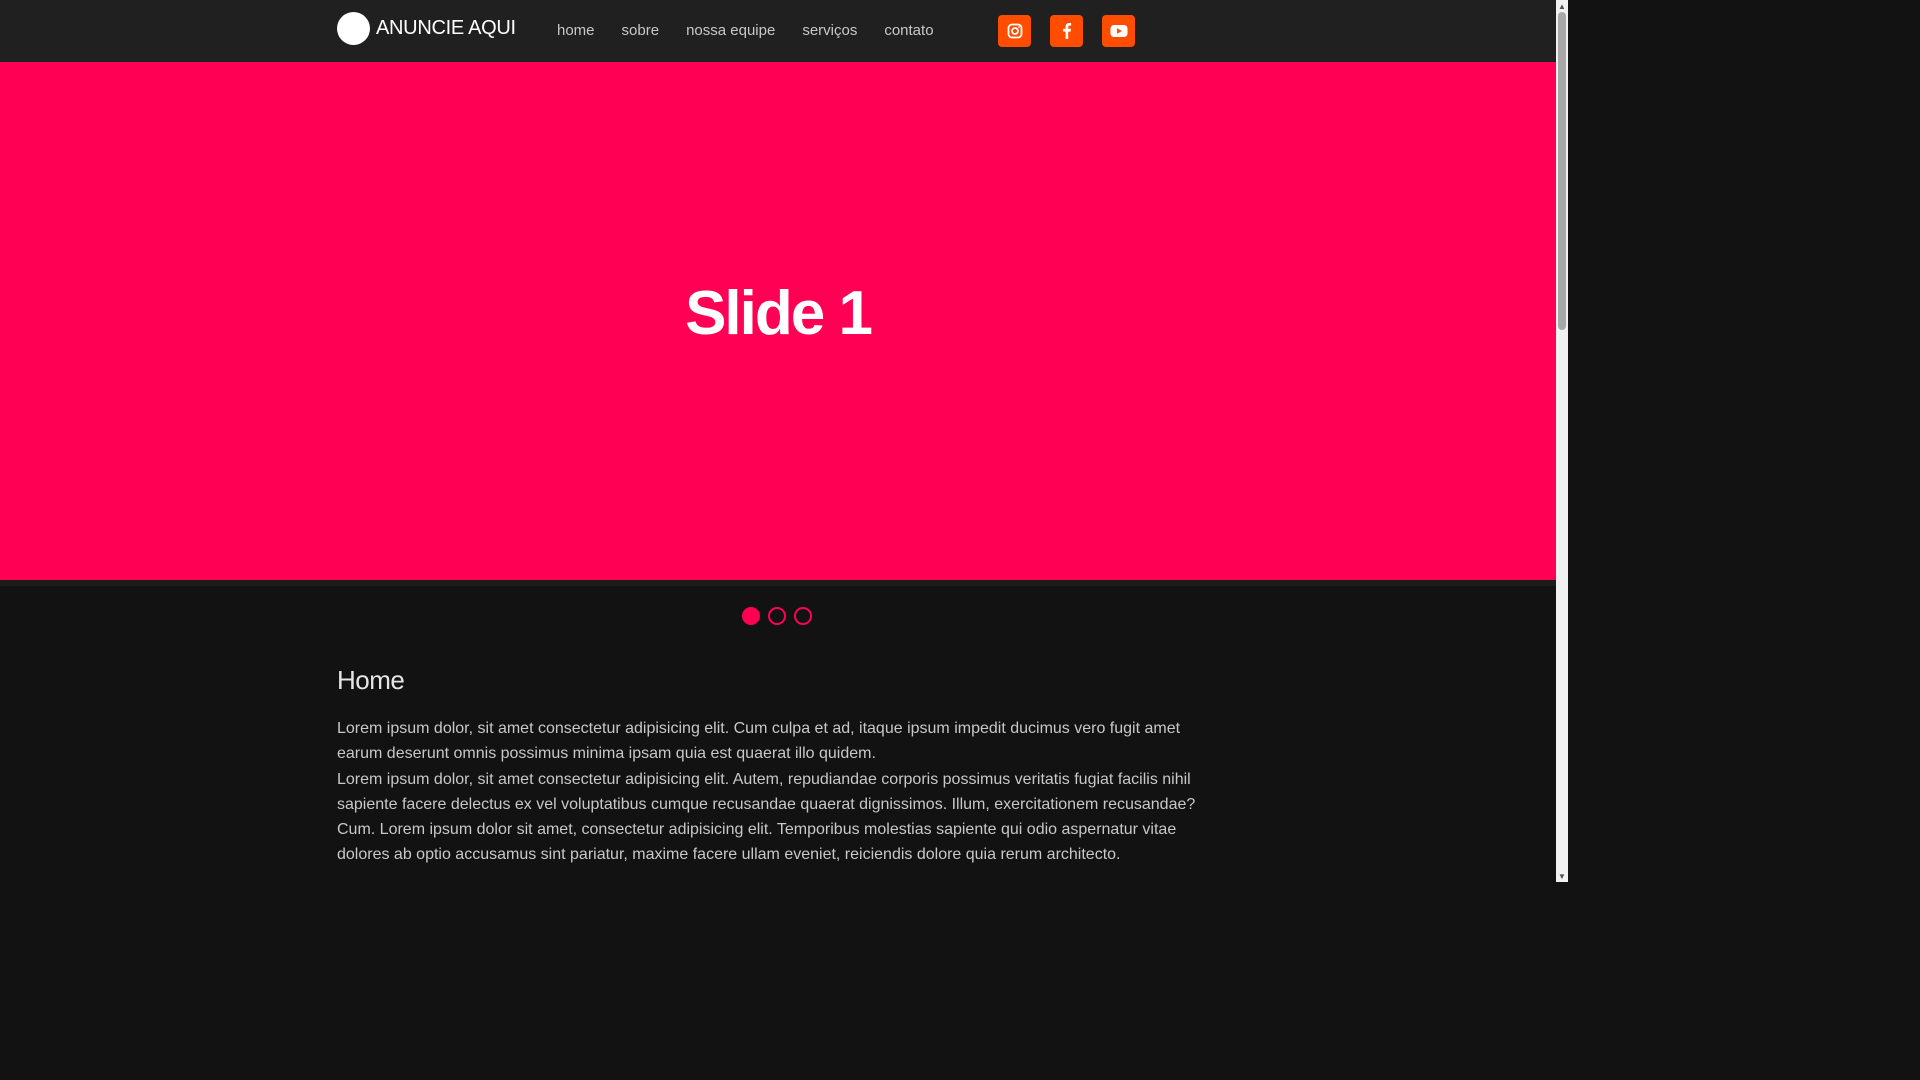 This screenshot has width=1920, height=1080. What do you see at coordinates (1562, 876) in the screenshot?
I see `scroll-down-arrow-icon: ▼` at bounding box center [1562, 876].